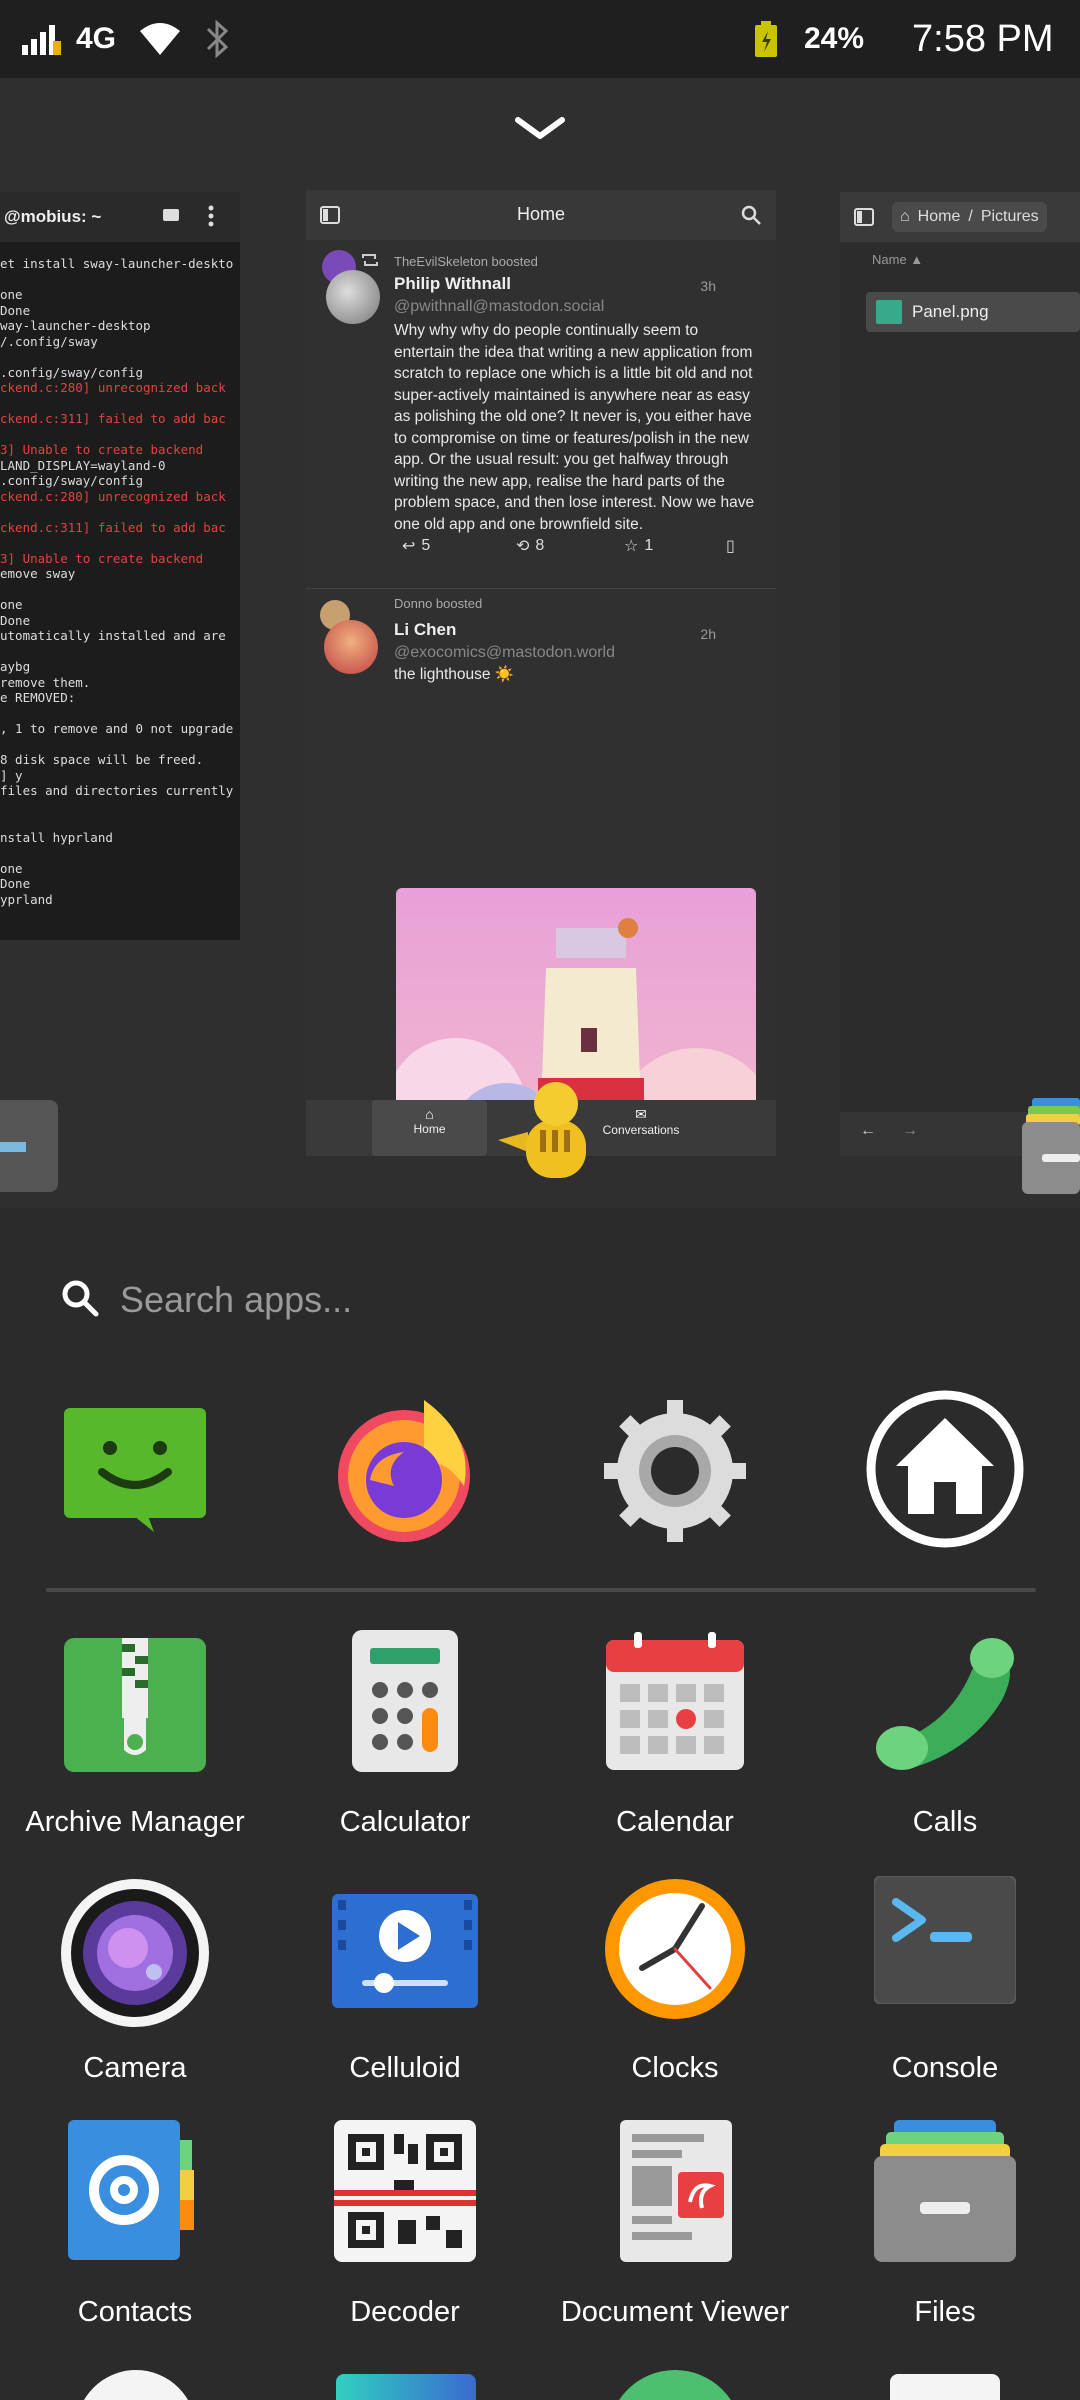  I want to click on favorite-settings-app, so click(675, 1471).